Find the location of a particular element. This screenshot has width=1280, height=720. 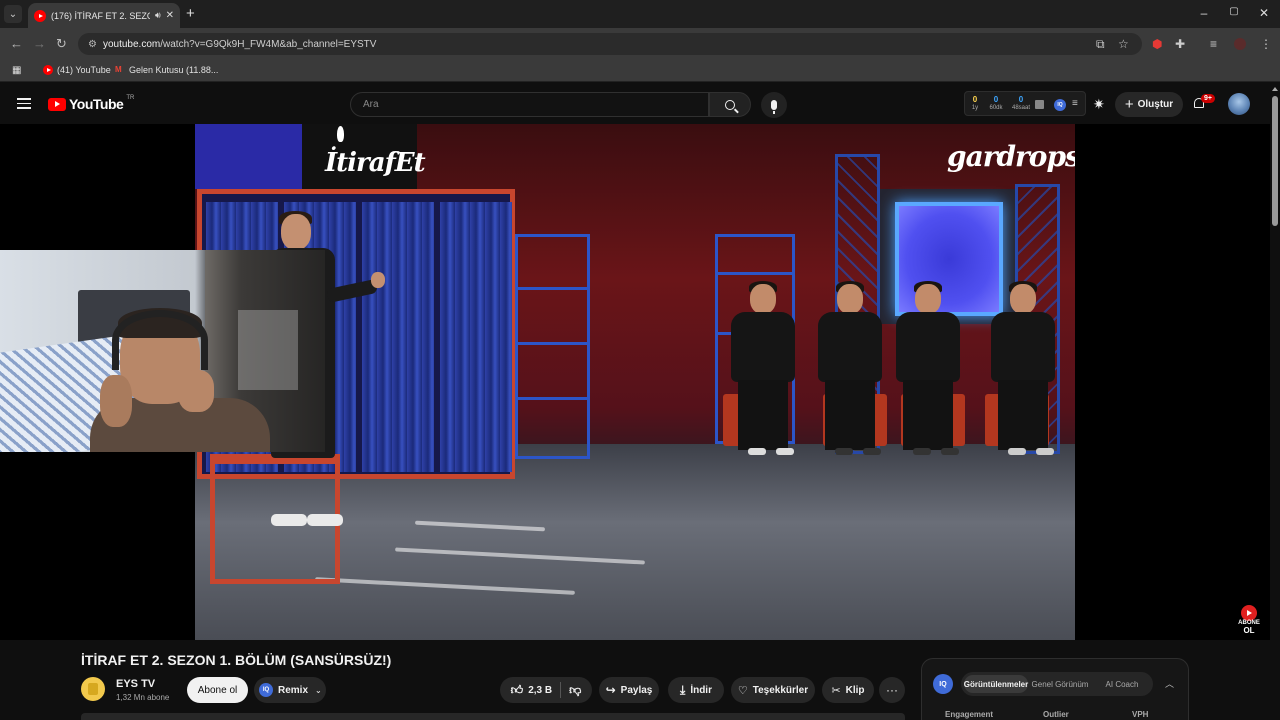

share-arrow-icon: ↪ is located at coordinates (610, 690).